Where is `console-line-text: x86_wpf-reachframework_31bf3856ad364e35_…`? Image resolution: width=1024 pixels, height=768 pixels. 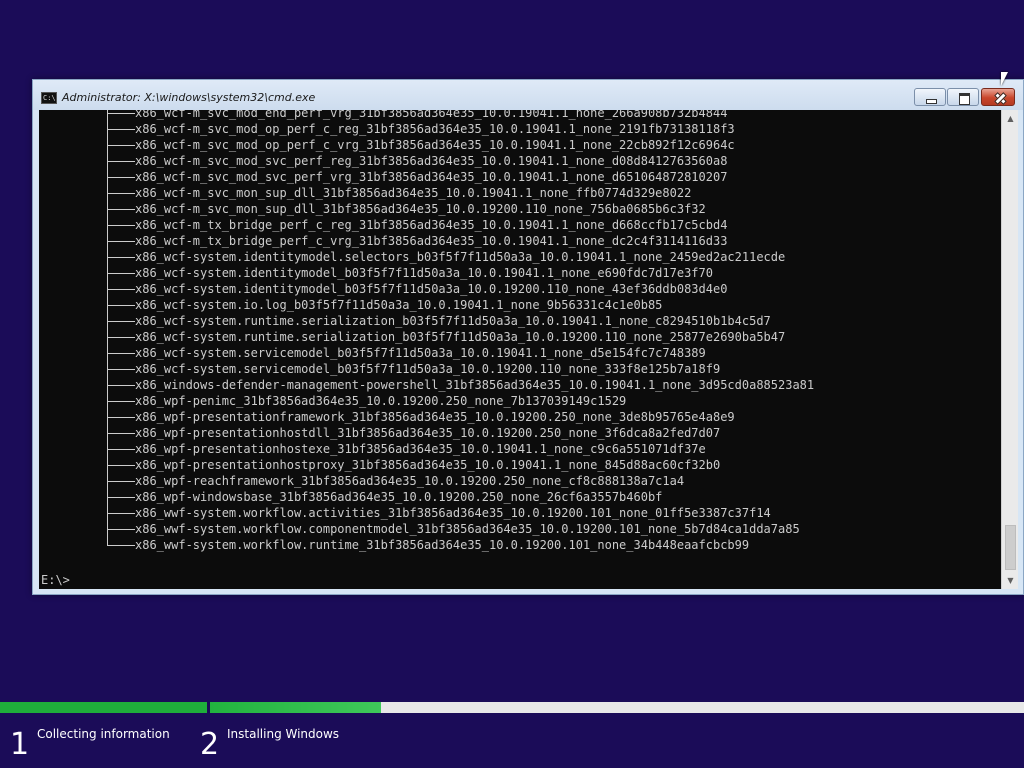 console-line-text: x86_wpf-reachframework_31bf3856ad364e35_… is located at coordinates (410, 481).